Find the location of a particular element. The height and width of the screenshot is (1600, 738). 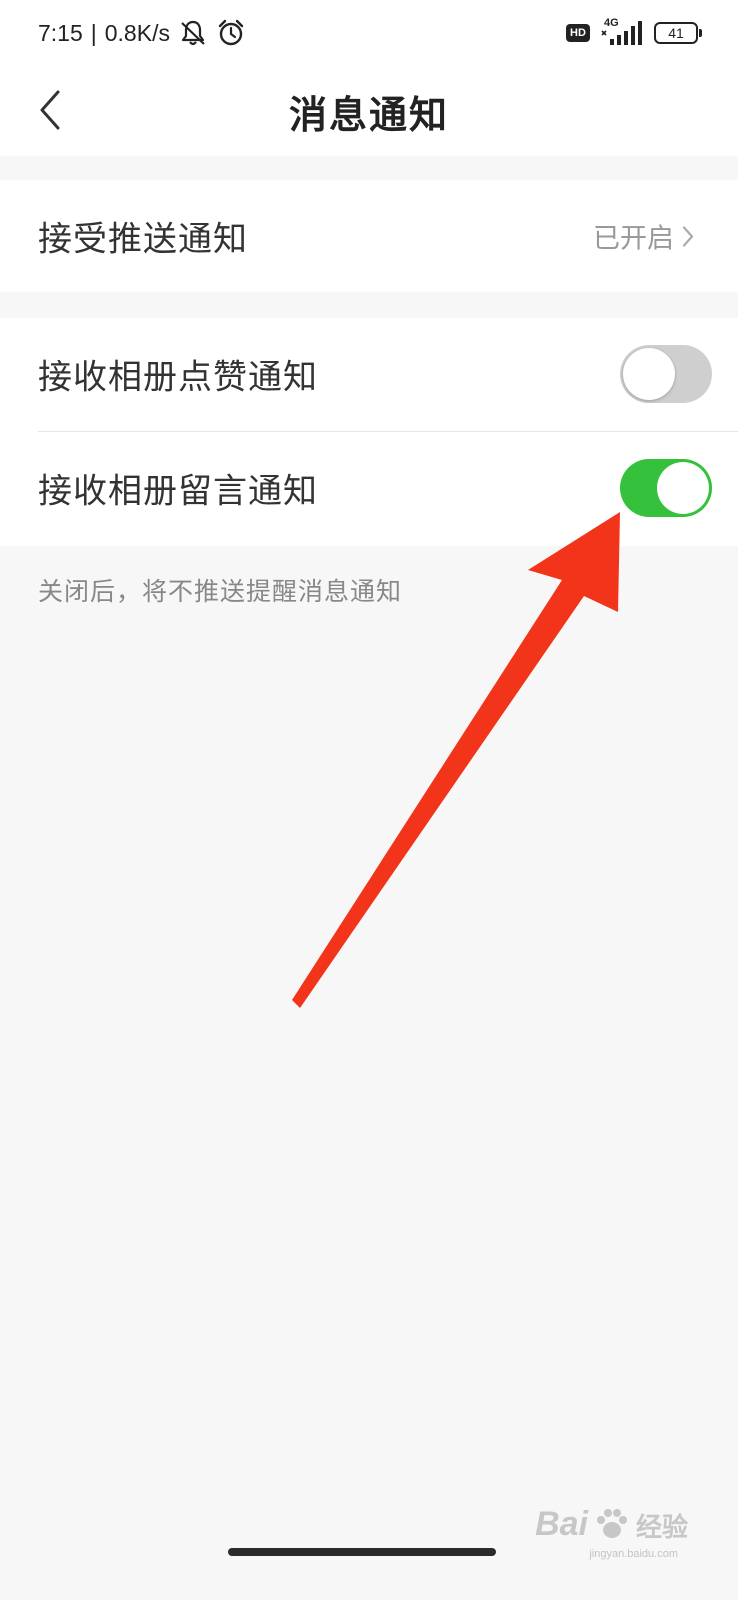

paw-icon is located at coordinates (611, 1523).